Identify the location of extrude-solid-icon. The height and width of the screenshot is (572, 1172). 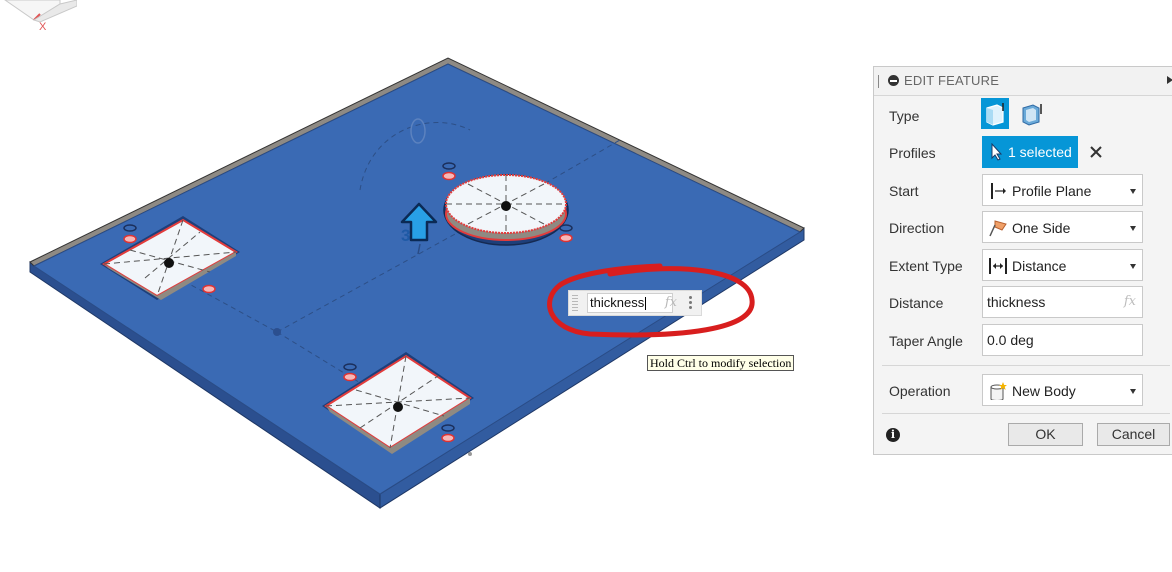
(995, 114).